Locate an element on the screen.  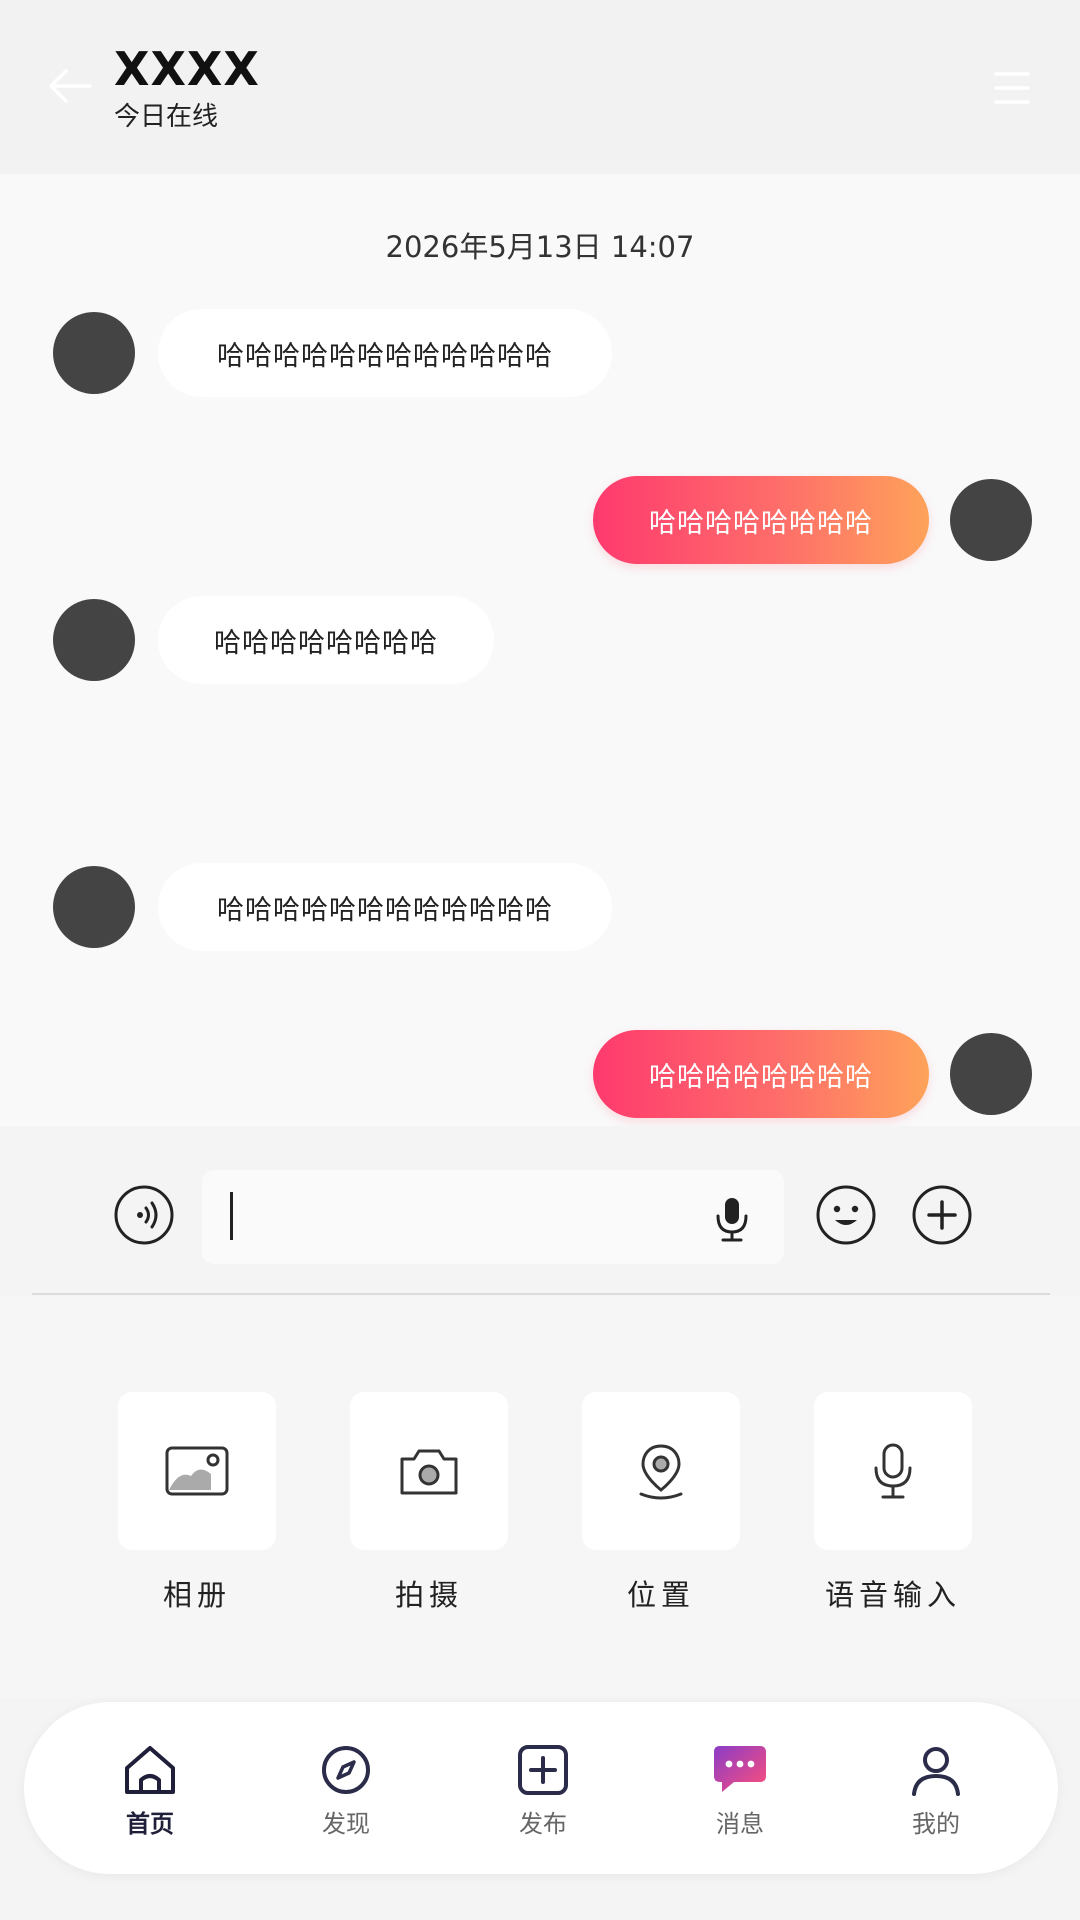
tool-camera-tile is located at coordinates (429, 1471).